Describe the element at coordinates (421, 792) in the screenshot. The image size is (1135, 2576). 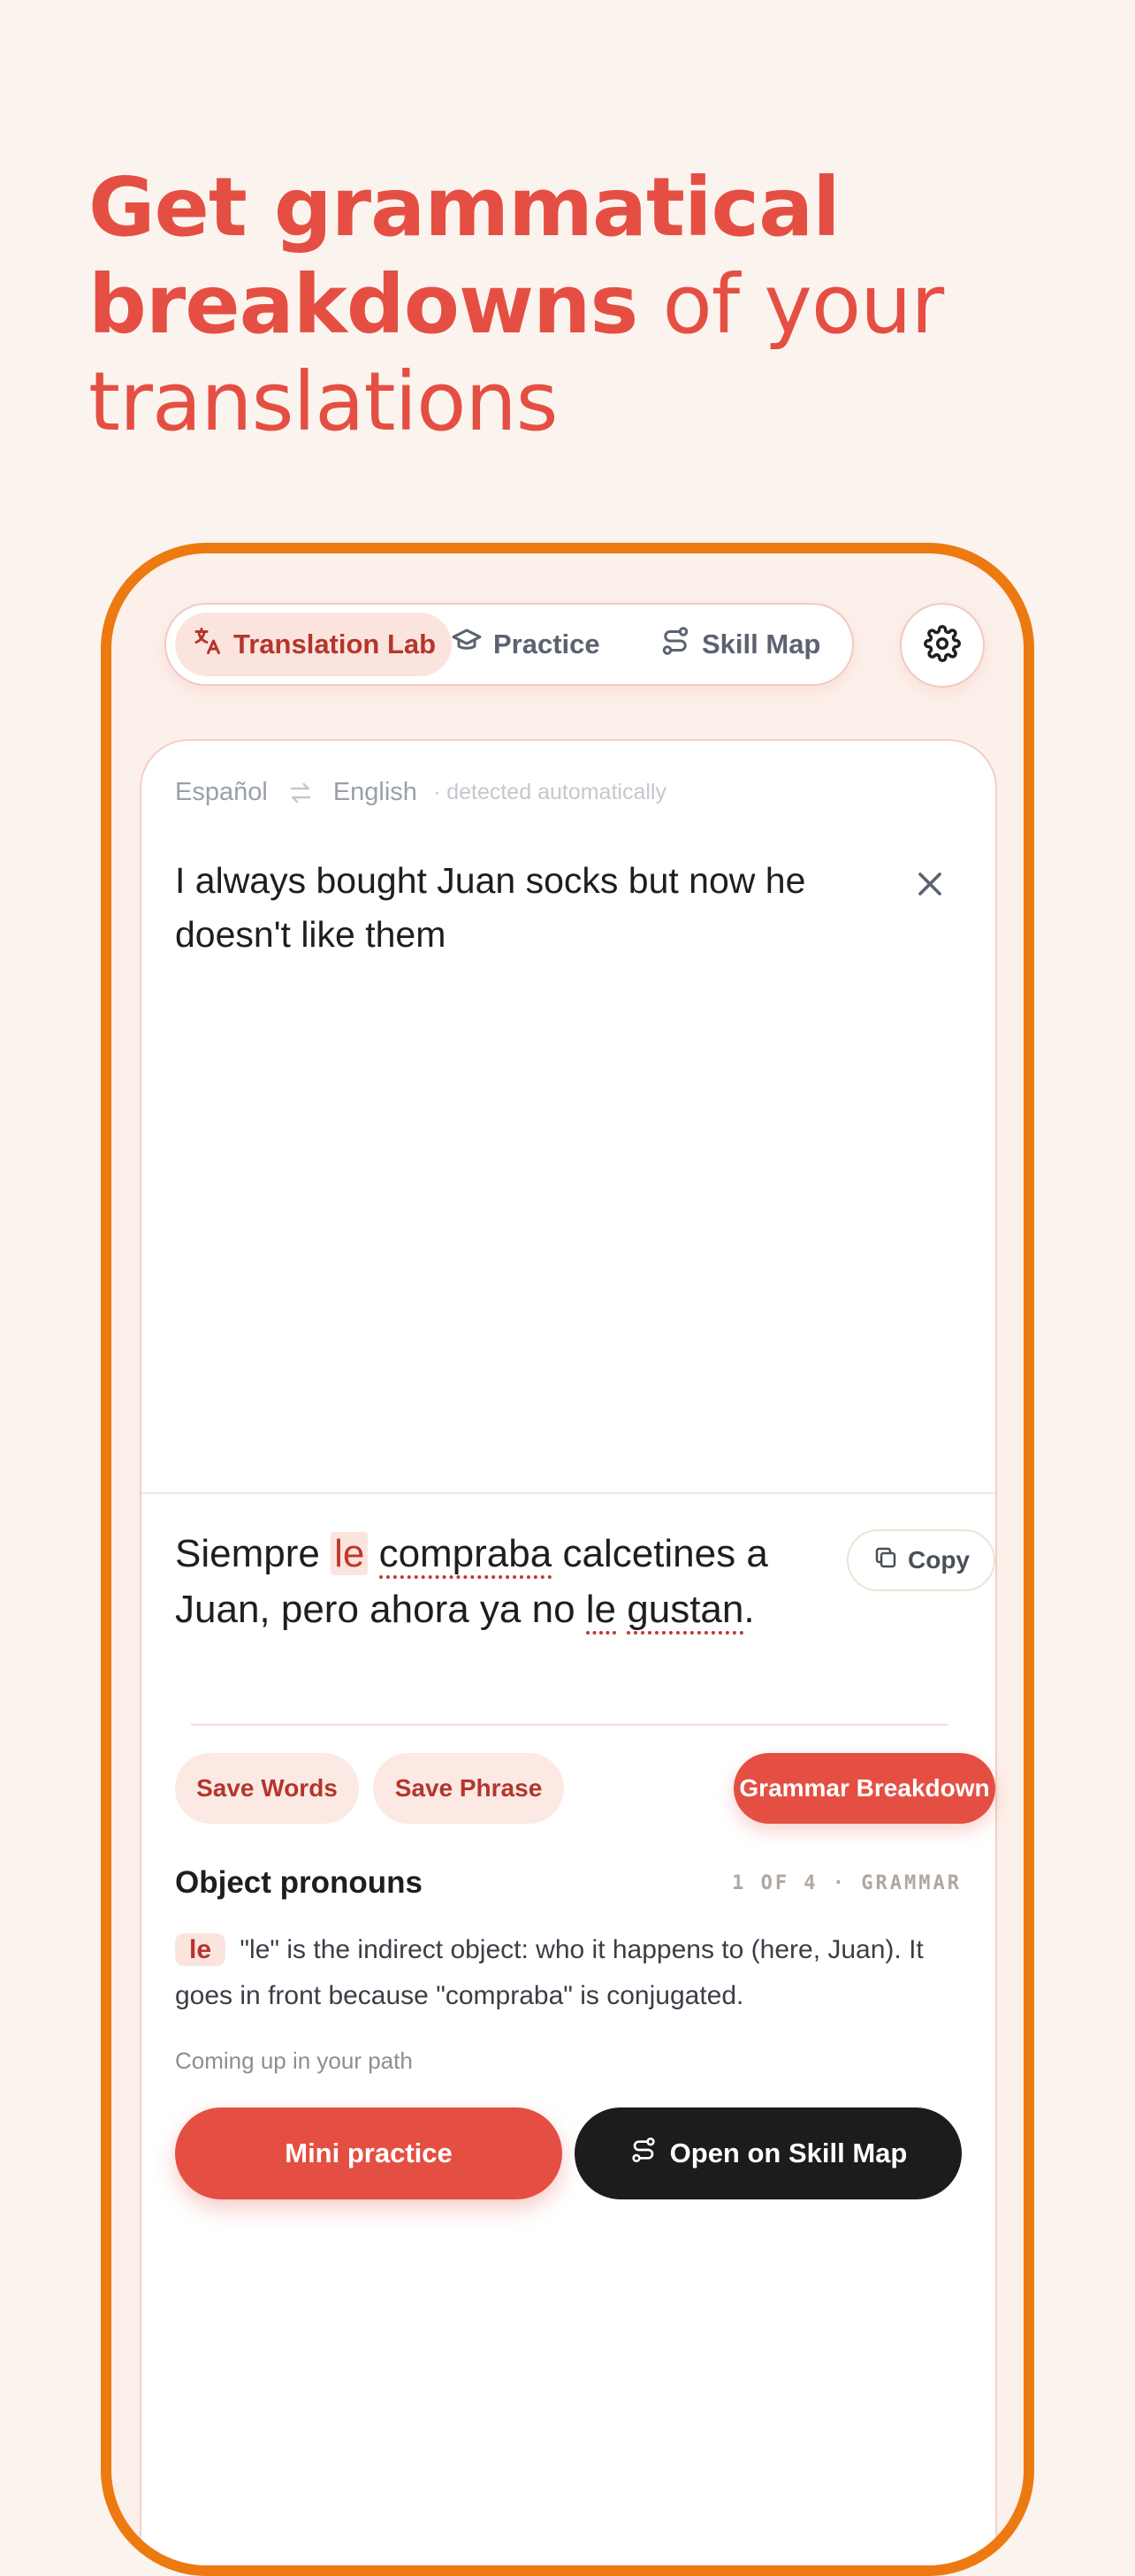
I see `language-row: Español English · detected automatically` at that location.